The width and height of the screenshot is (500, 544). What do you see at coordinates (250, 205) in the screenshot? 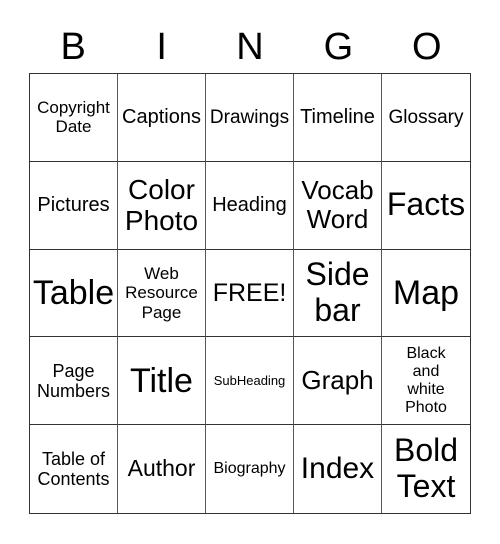
I see `bingo-cell: Heading` at bounding box center [250, 205].